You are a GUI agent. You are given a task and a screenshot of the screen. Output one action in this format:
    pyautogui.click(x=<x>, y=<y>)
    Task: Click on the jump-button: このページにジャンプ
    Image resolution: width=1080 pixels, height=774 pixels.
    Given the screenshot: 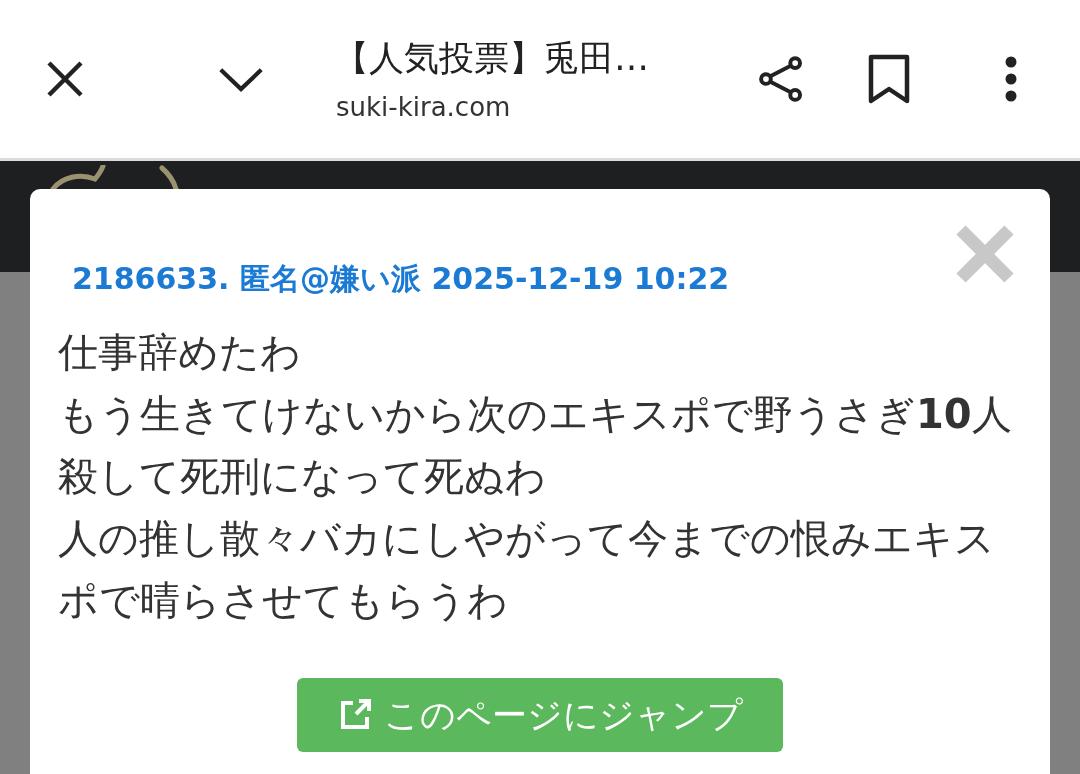 What is the action you would take?
    pyautogui.click(x=540, y=715)
    